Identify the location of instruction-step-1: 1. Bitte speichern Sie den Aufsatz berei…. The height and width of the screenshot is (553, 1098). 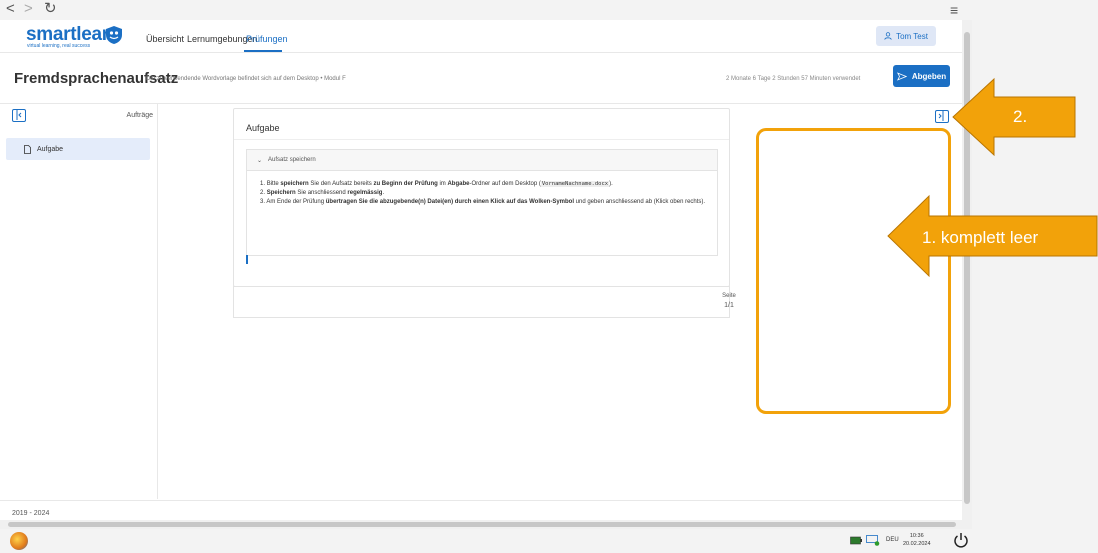
(436, 184).